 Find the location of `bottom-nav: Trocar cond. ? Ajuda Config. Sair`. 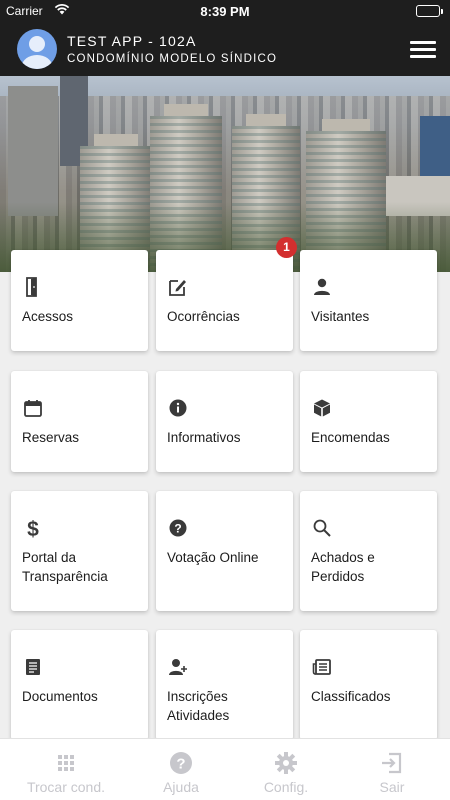

bottom-nav: Trocar cond. ? Ajuda Config. Sair is located at coordinates (225, 769).